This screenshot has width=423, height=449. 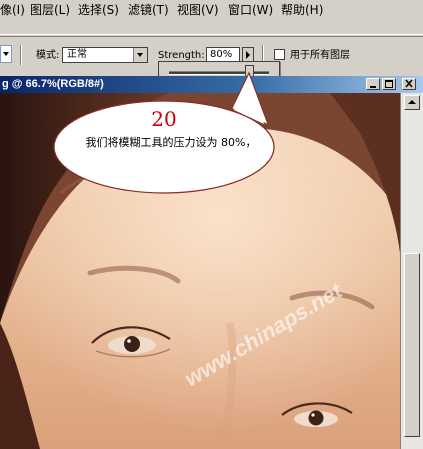 What do you see at coordinates (320, 55) in the screenshot?
I see `sample-all-layers-label: 用于所有图层` at bounding box center [320, 55].